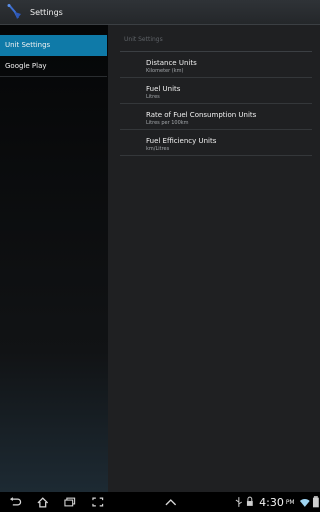  I want to click on fuel-app-icon, so click(15, 12).